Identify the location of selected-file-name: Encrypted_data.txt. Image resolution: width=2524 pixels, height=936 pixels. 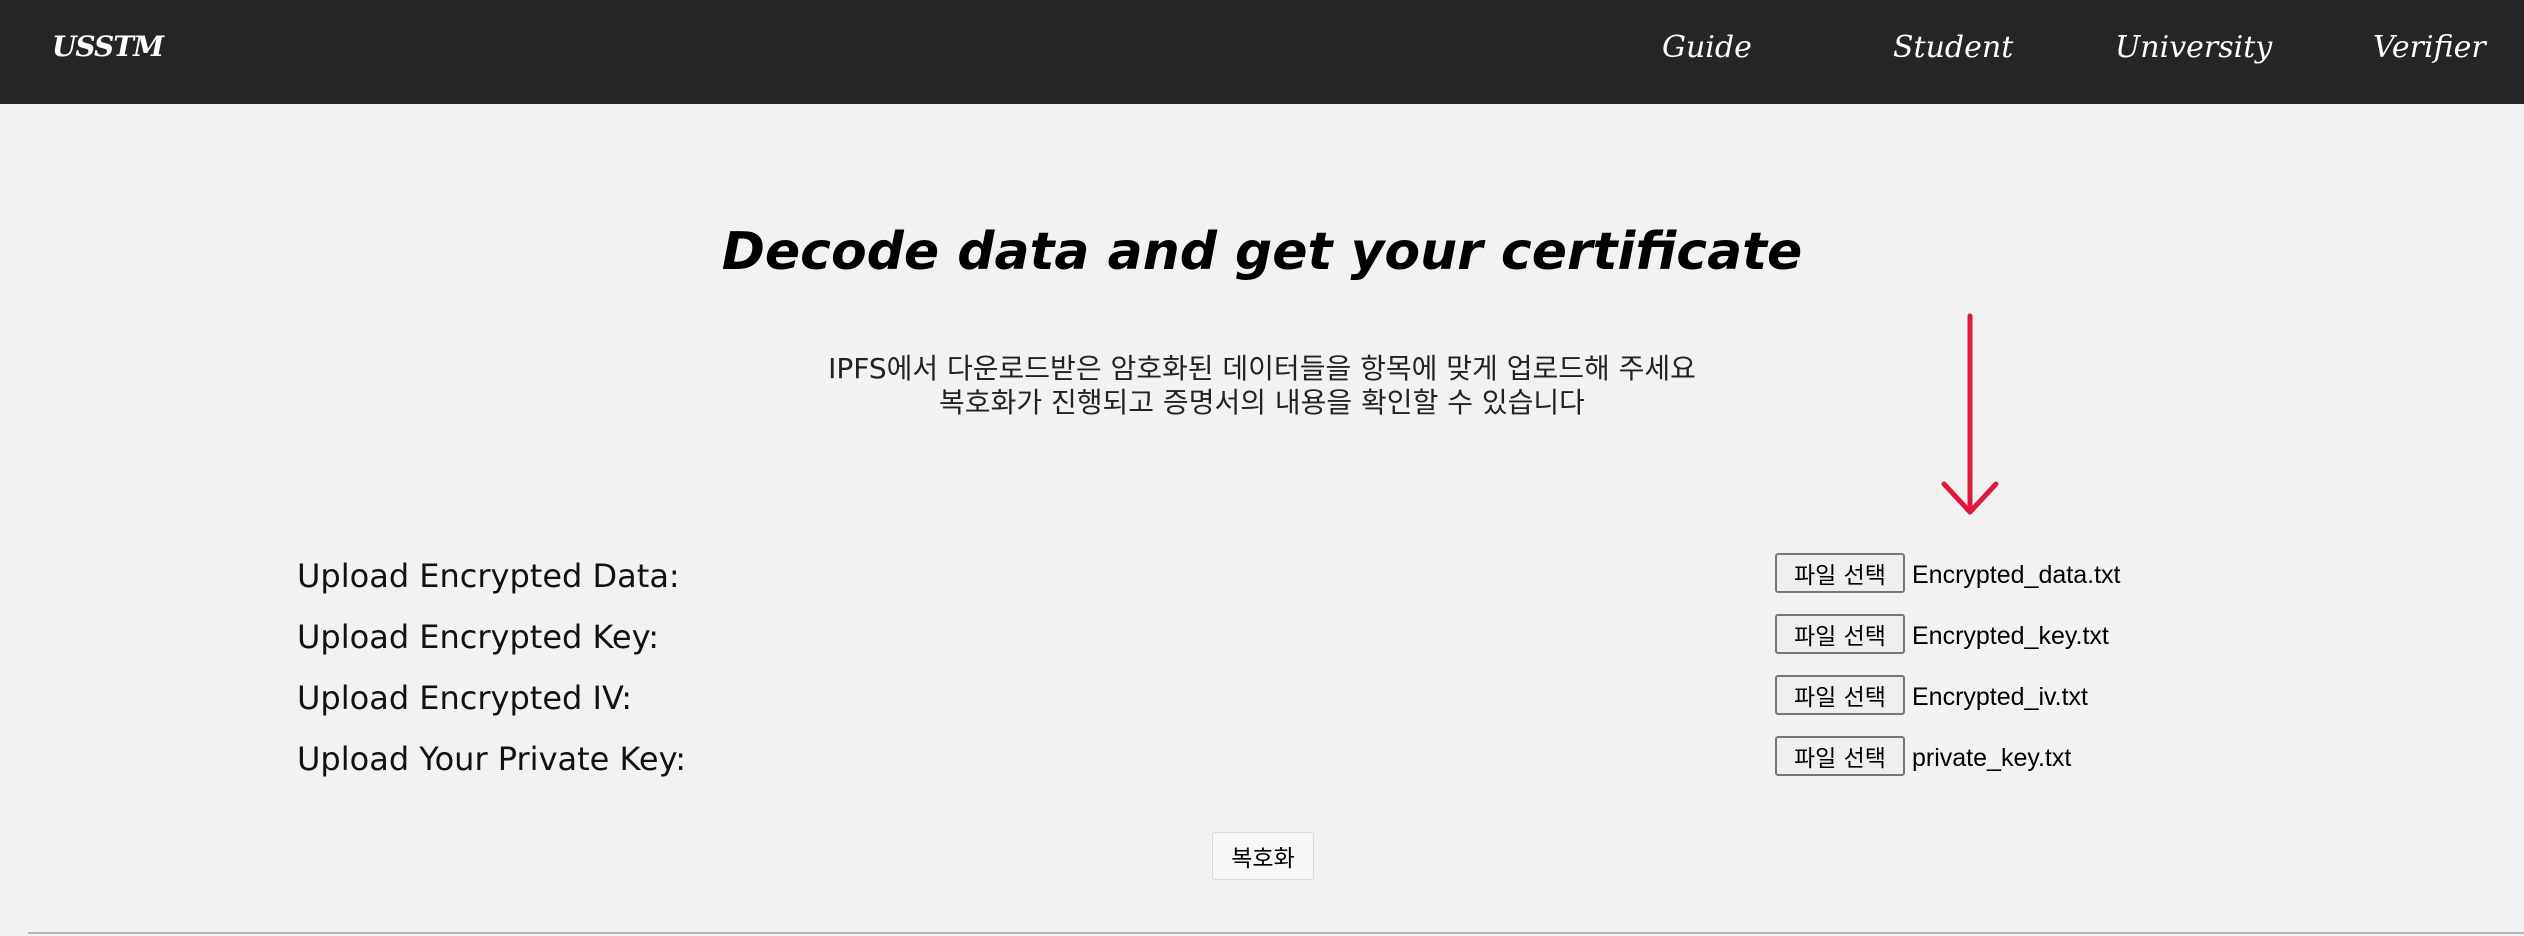
(2016, 575).